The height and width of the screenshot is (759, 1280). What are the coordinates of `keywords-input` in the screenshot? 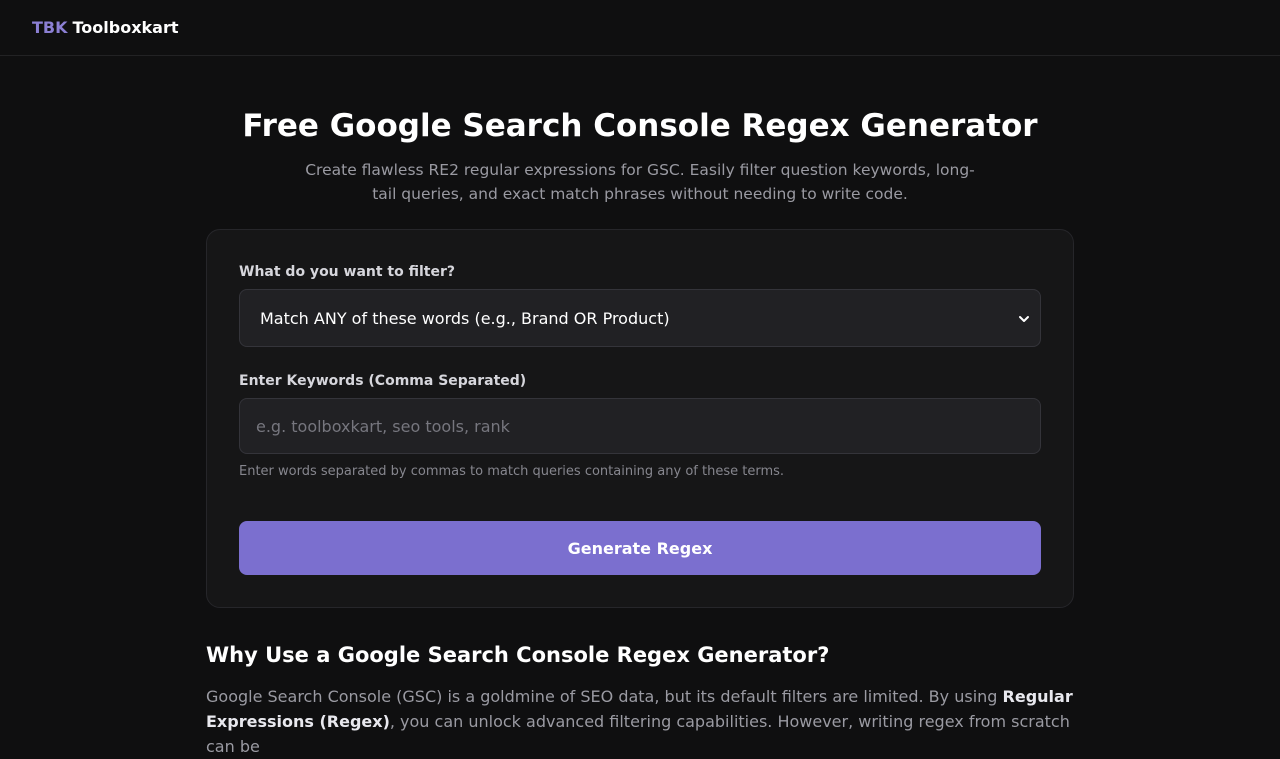 It's located at (640, 426).